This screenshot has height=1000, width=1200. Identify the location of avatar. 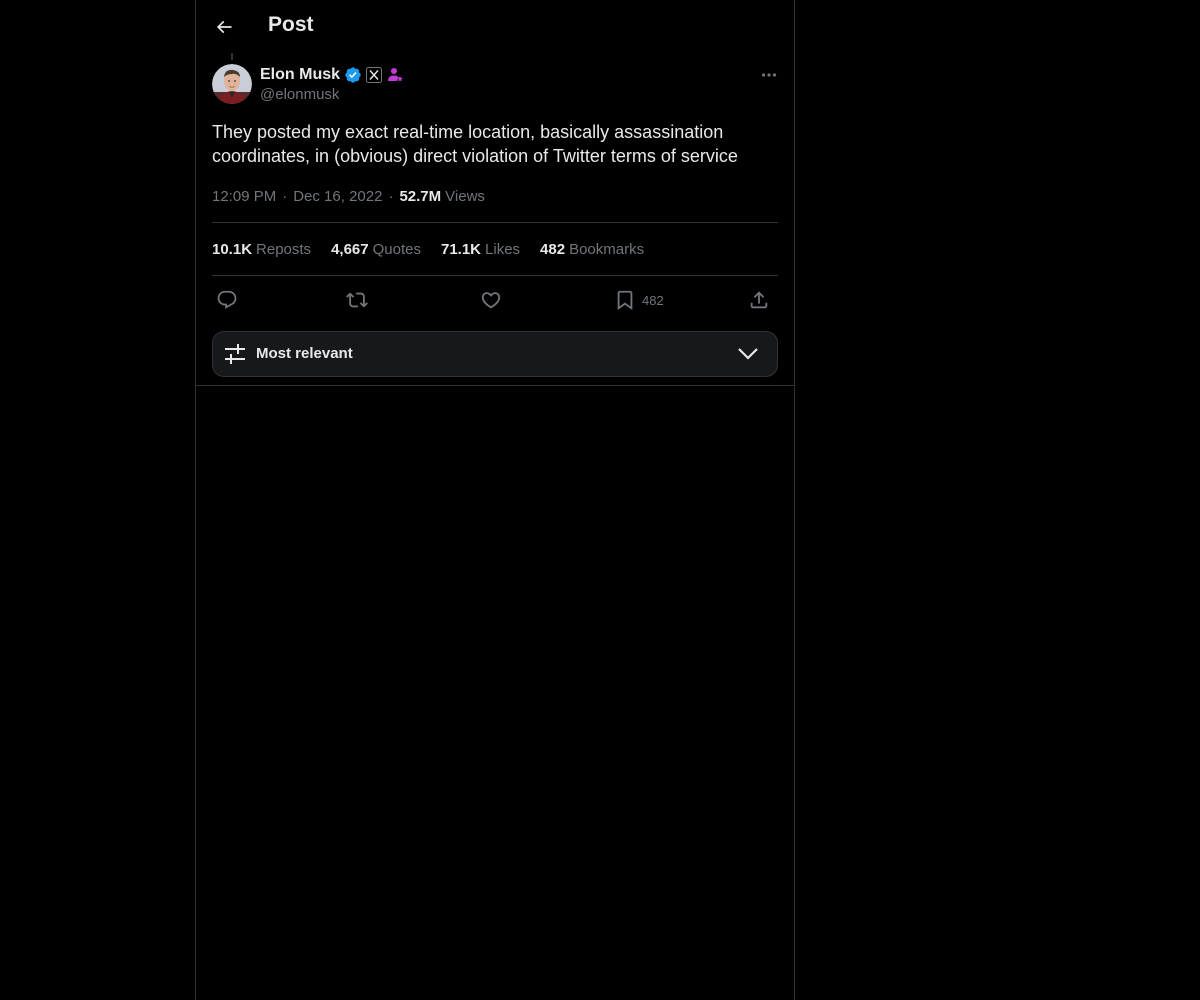
(232, 84).